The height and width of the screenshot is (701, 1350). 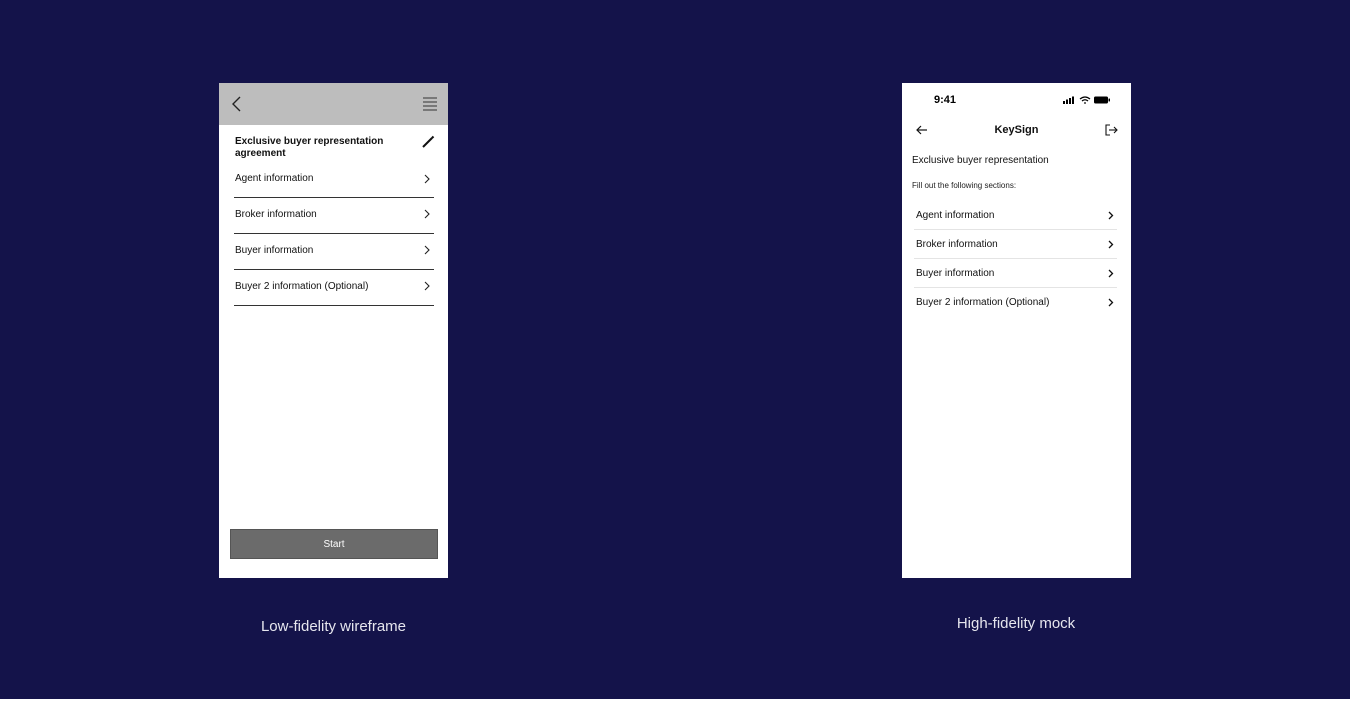 What do you see at coordinates (945, 100) in the screenshot?
I see `status-bar-time: 9:41` at bounding box center [945, 100].